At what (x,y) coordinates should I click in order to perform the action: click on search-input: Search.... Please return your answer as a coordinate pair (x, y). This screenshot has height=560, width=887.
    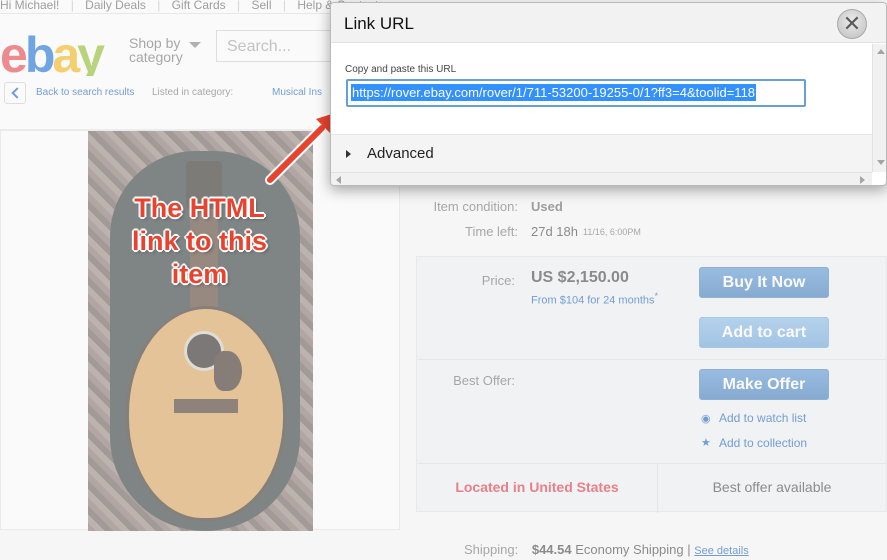
    Looking at the image, I should click on (281, 46).